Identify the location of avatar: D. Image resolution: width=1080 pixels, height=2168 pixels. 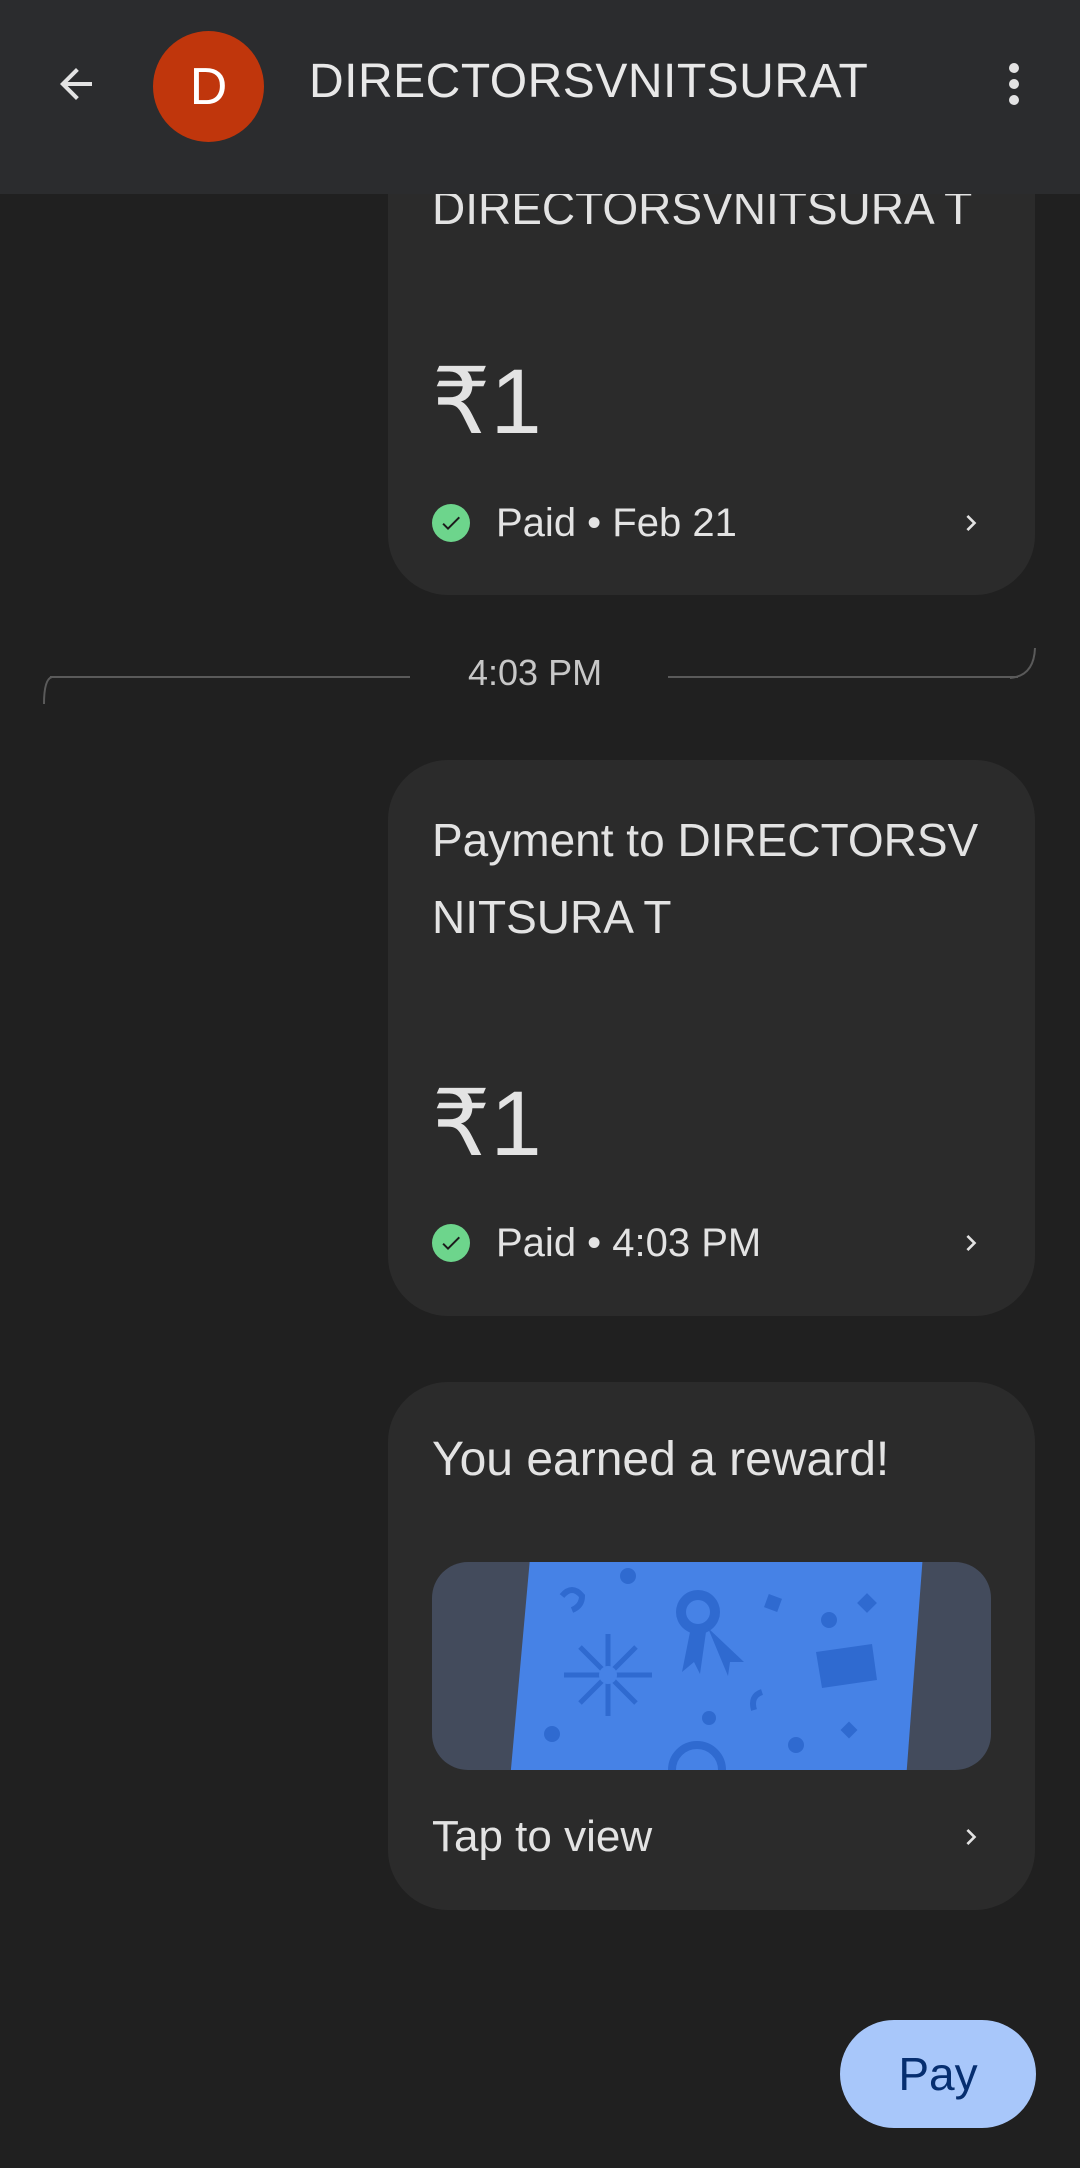
(208, 86).